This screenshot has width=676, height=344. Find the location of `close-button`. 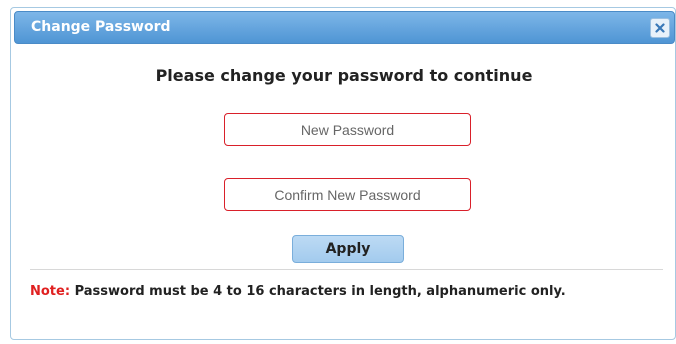

close-button is located at coordinates (660, 28).